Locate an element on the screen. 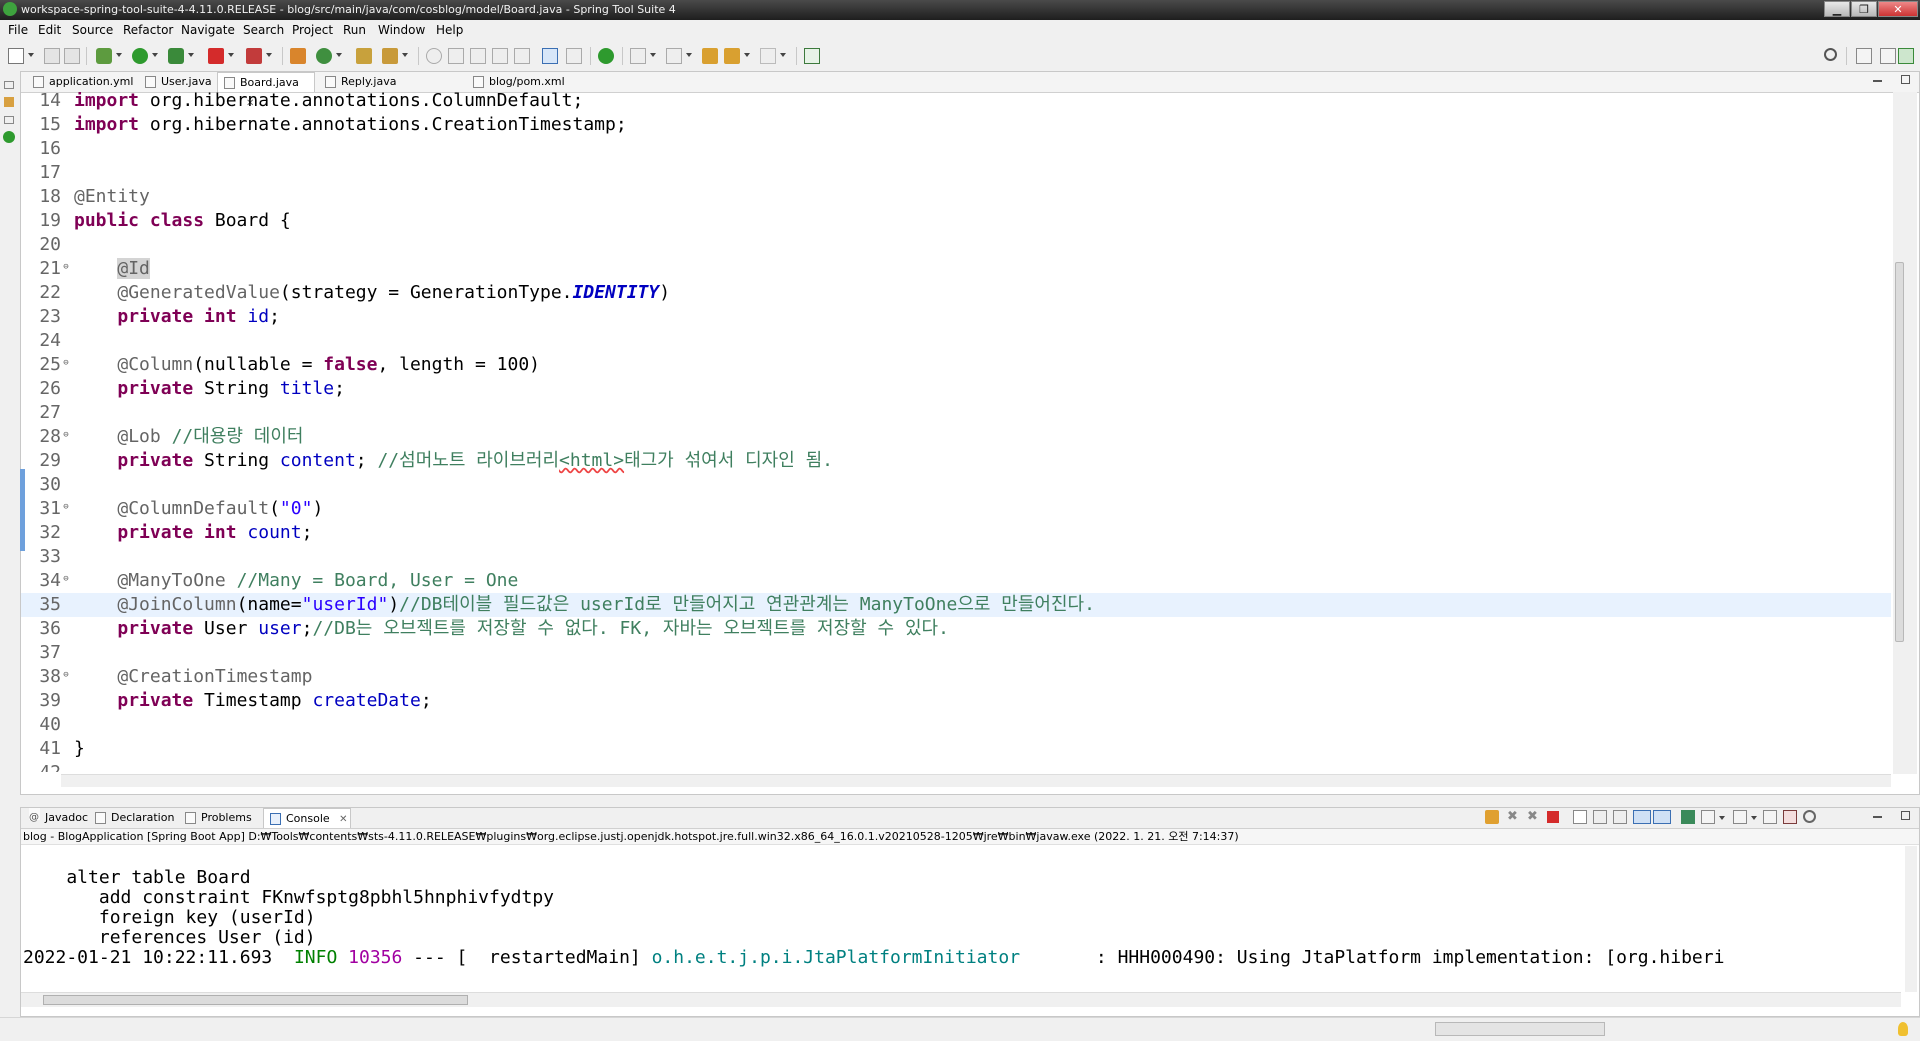 The image size is (1920, 1041). console-scroll-thumb is located at coordinates (255, 1000).